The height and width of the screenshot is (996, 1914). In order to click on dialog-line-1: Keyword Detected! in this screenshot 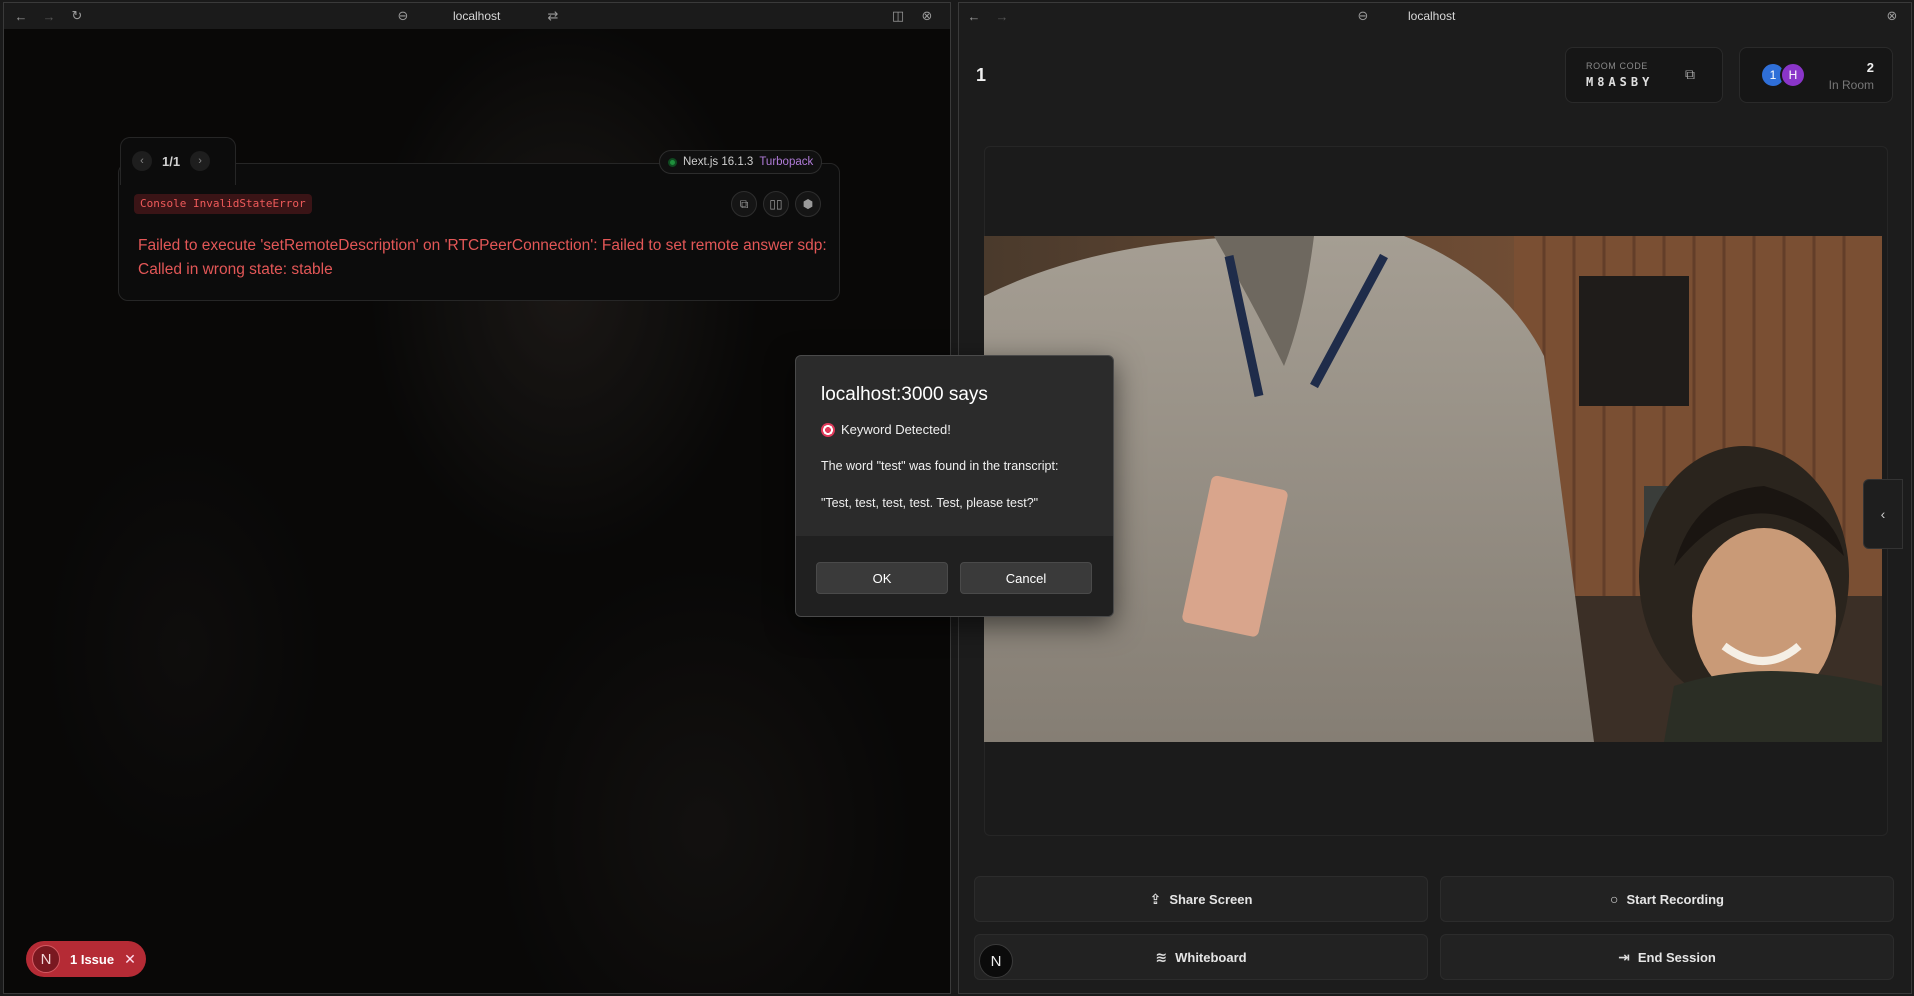, I will do `click(886, 429)`.